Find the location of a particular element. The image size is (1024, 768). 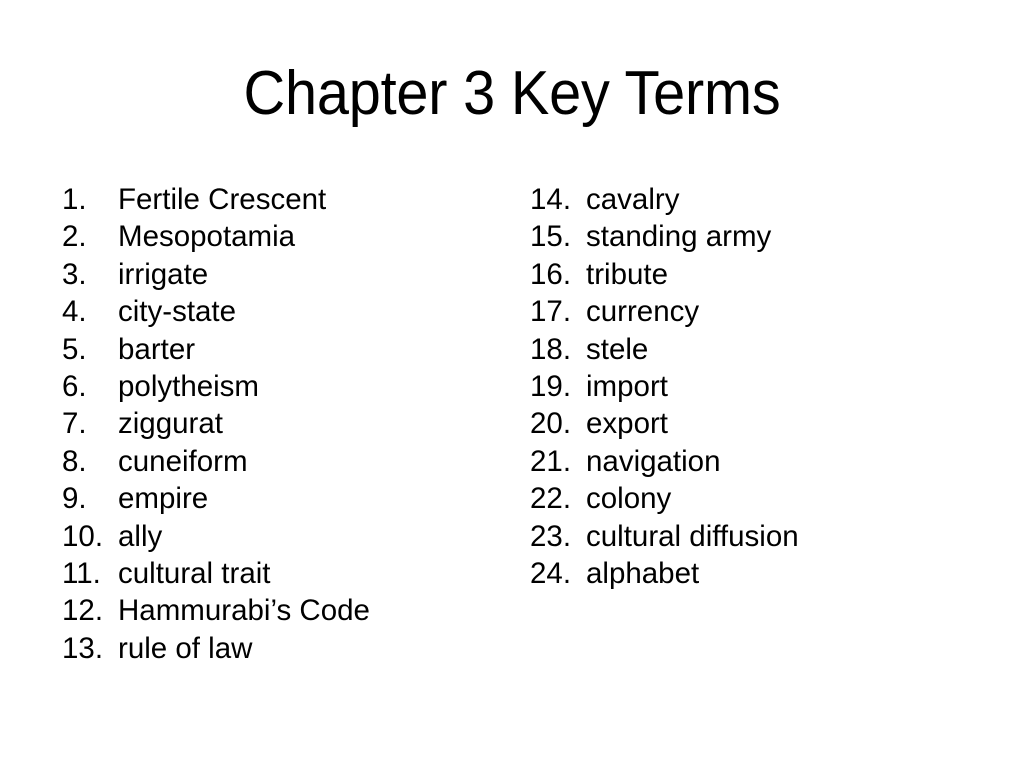

list-item: 2. Mesopotamia is located at coordinates (277, 236).